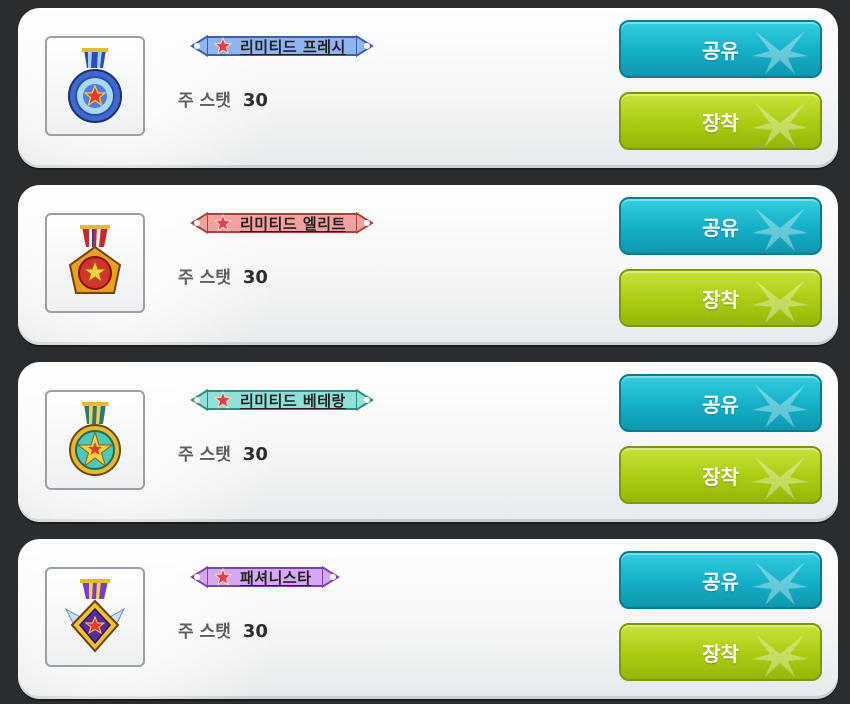 This screenshot has width=850, height=704. Describe the element at coordinates (95, 259) in the screenshot. I see `red-medal-icon` at that location.